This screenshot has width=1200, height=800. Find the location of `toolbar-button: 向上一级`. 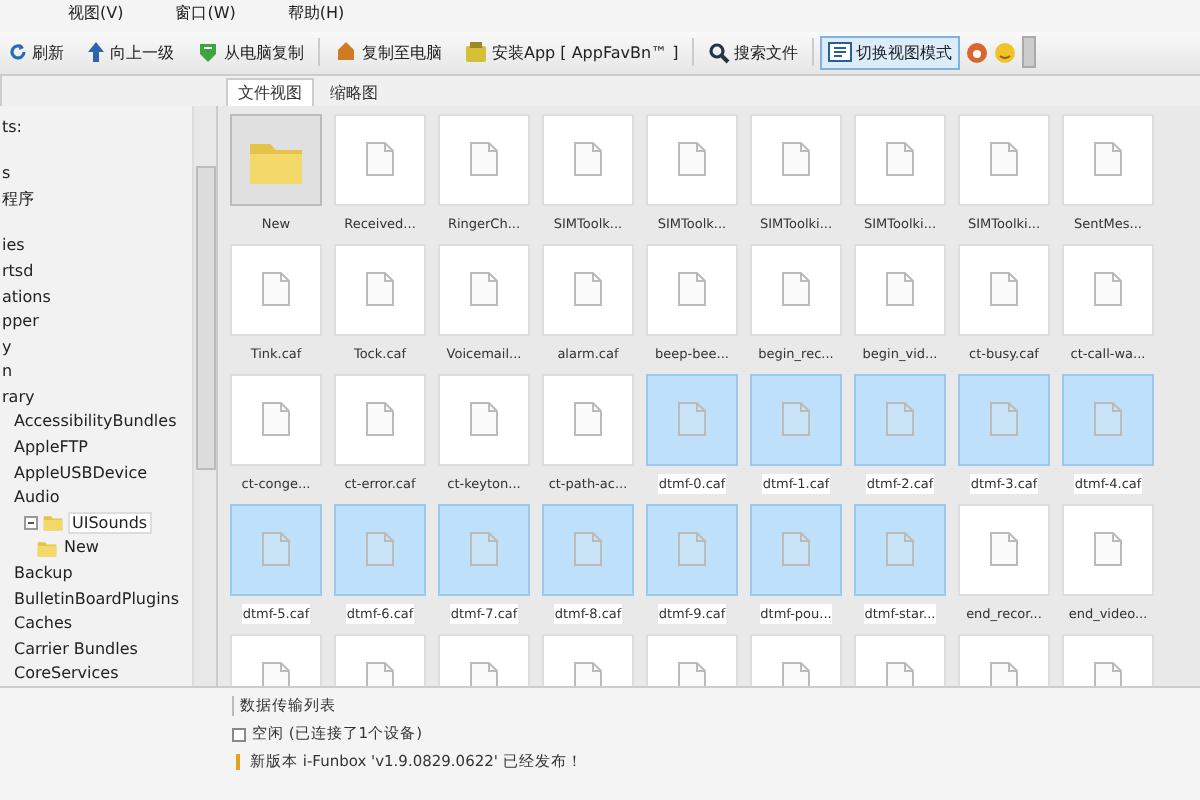

toolbar-button: 向上一级 is located at coordinates (130, 52).